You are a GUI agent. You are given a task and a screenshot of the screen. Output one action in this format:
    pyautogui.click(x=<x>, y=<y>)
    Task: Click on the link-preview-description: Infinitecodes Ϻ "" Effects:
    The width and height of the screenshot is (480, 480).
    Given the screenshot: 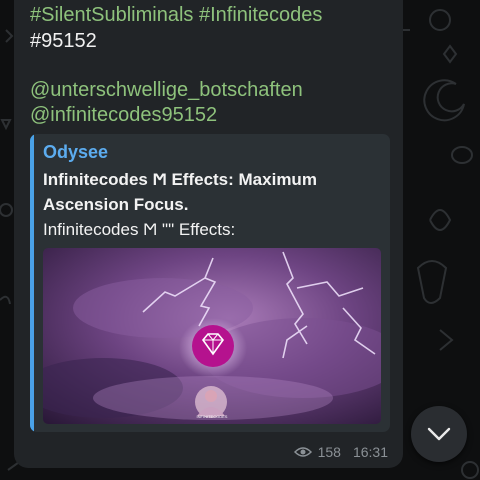 What is the action you would take?
    pyautogui.click(x=139, y=229)
    